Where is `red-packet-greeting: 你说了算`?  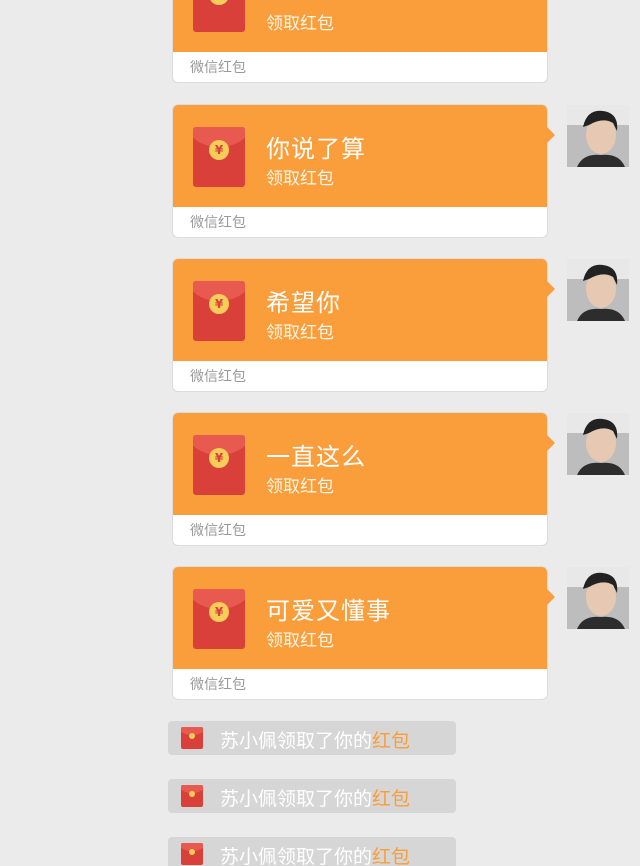
red-packet-greeting: 你说了算 is located at coordinates (316, 149).